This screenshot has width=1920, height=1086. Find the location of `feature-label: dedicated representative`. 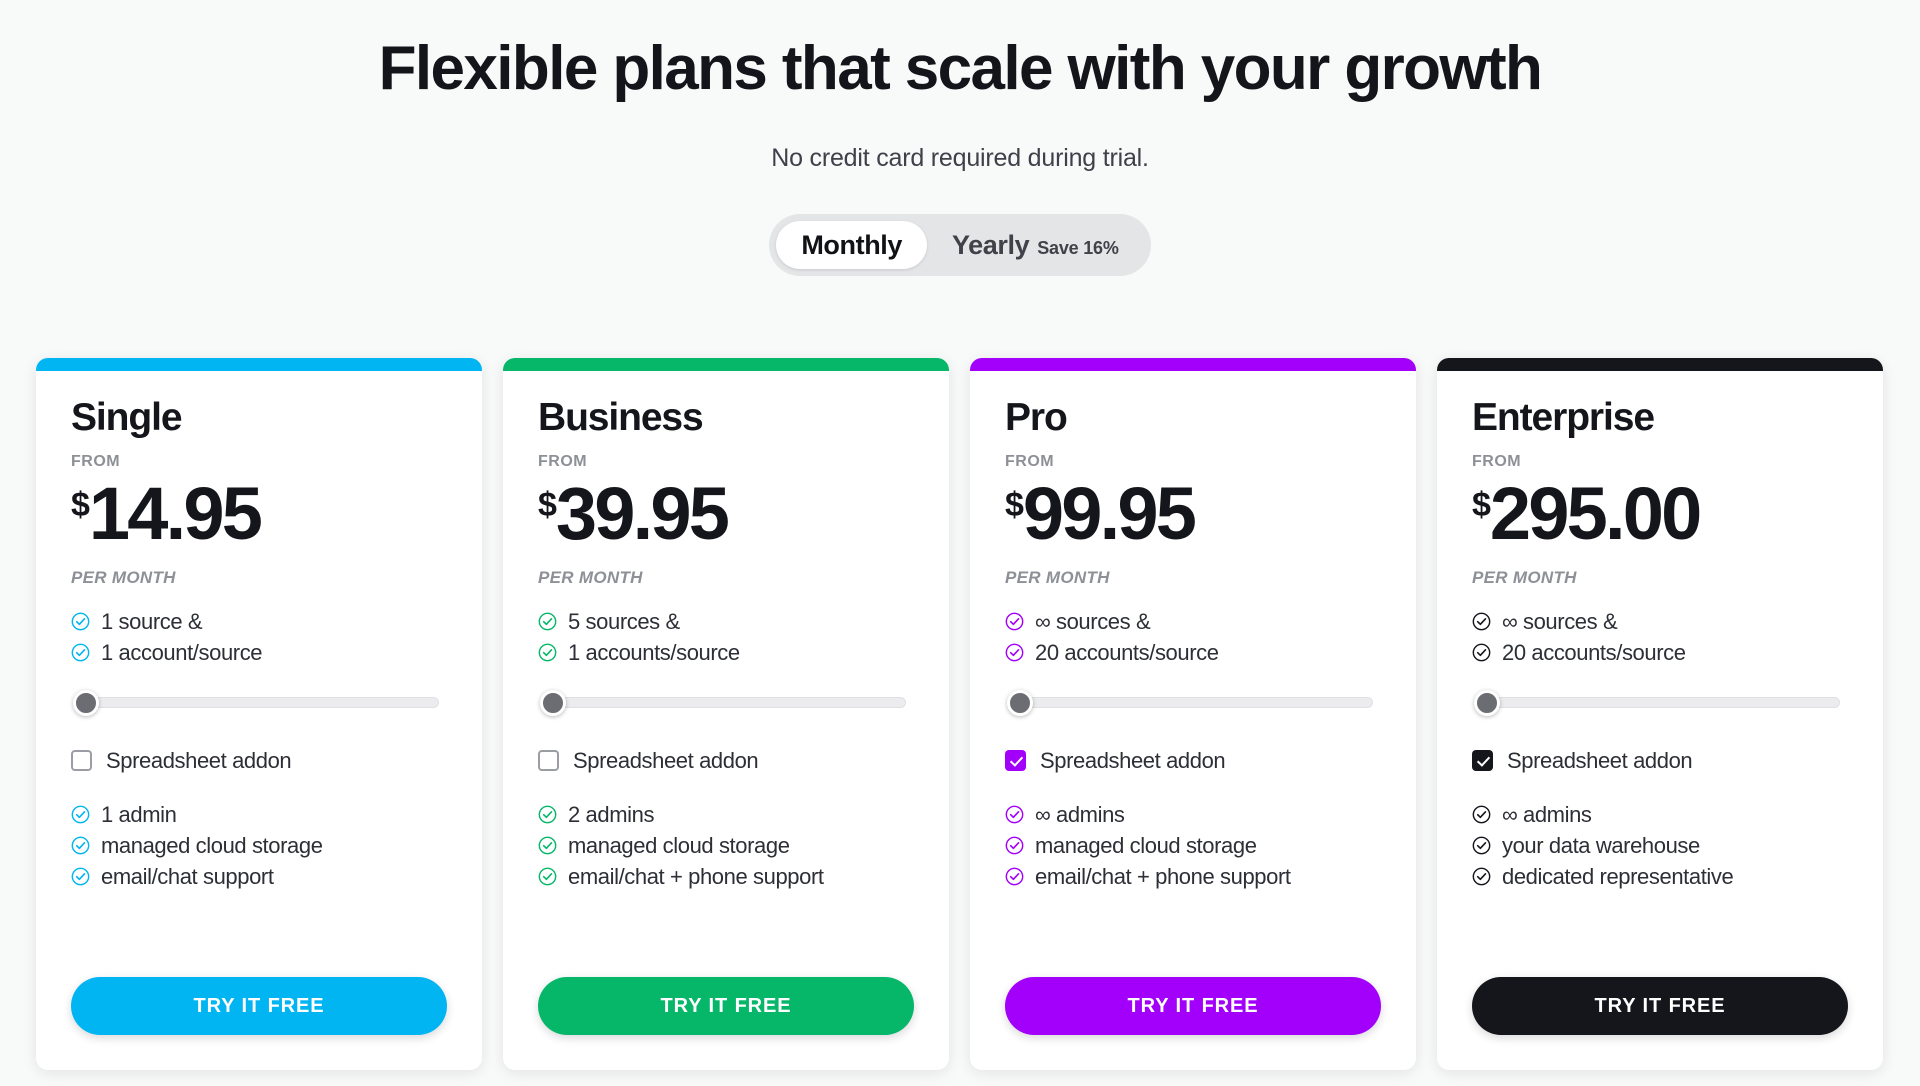

feature-label: dedicated representative is located at coordinates (1618, 876).